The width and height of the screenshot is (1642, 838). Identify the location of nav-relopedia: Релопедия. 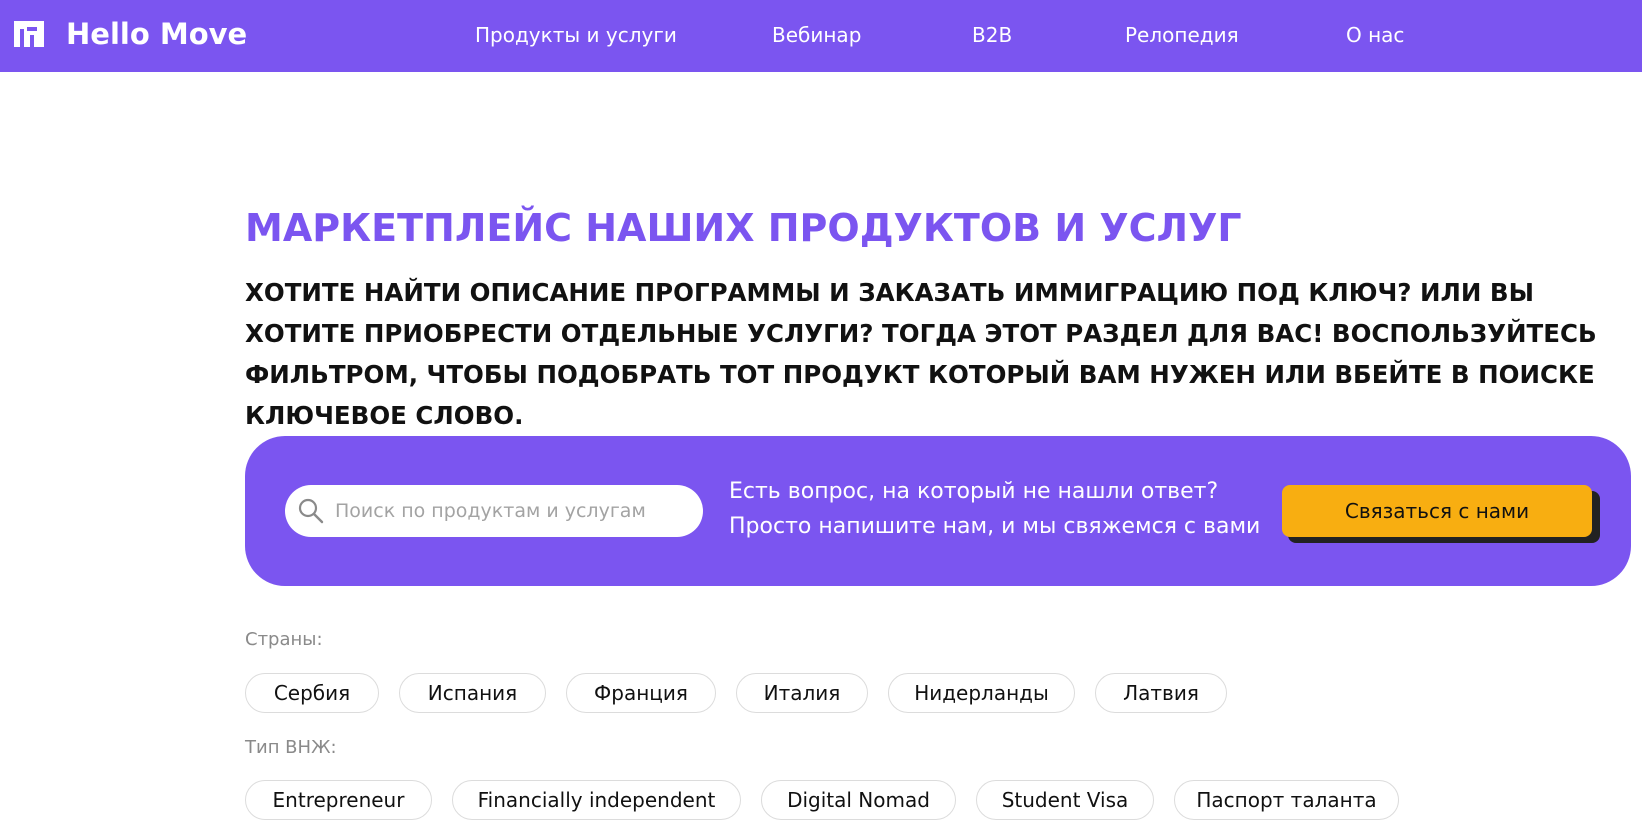
(1182, 35).